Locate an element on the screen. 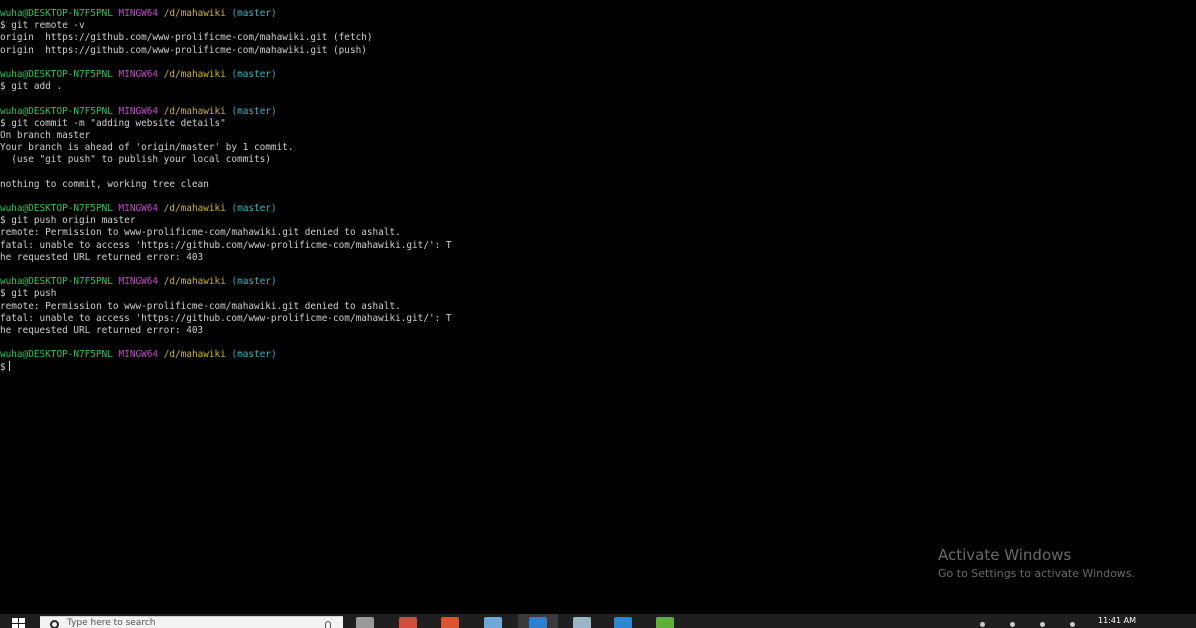  network-icon is located at coordinates (1012, 624).